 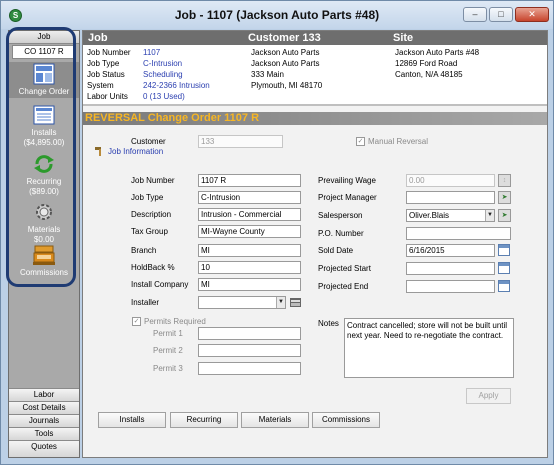 I want to click on system-link: 242-2366 Intrusion, so click(x=176, y=86).